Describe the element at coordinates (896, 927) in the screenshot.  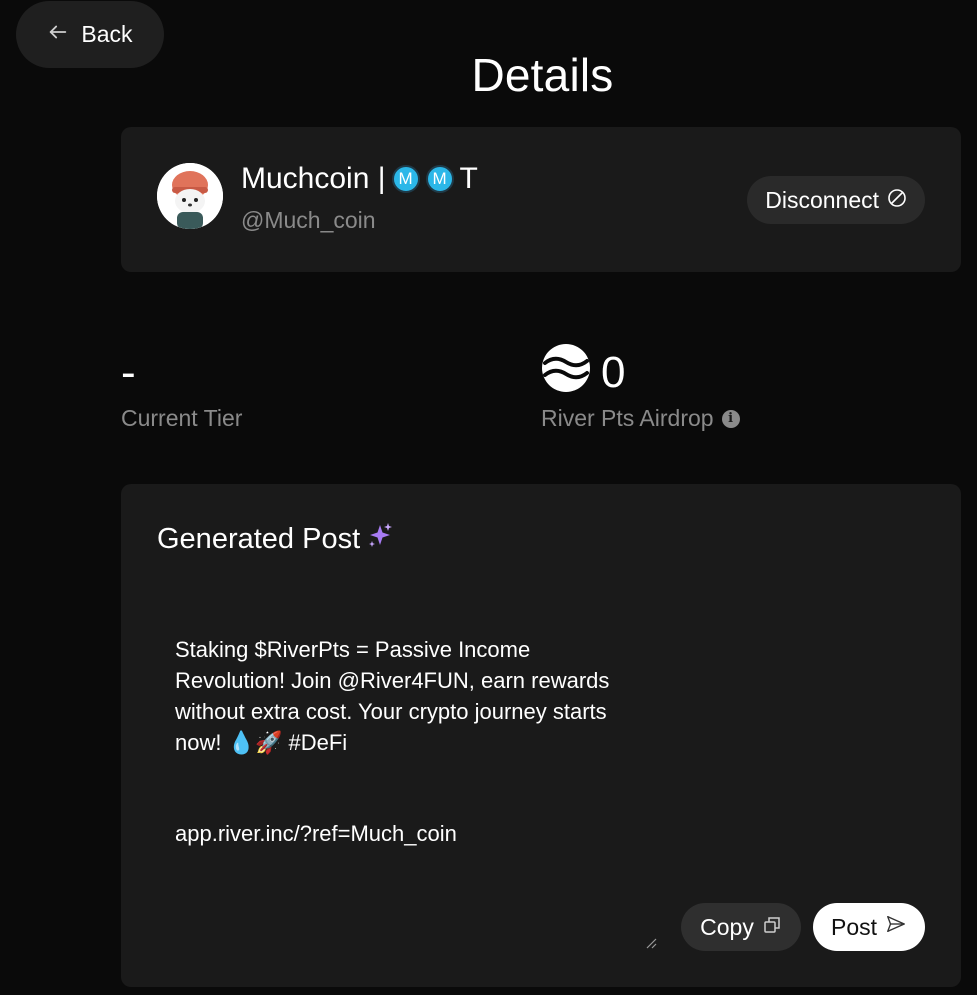
I see `send-icon` at that location.